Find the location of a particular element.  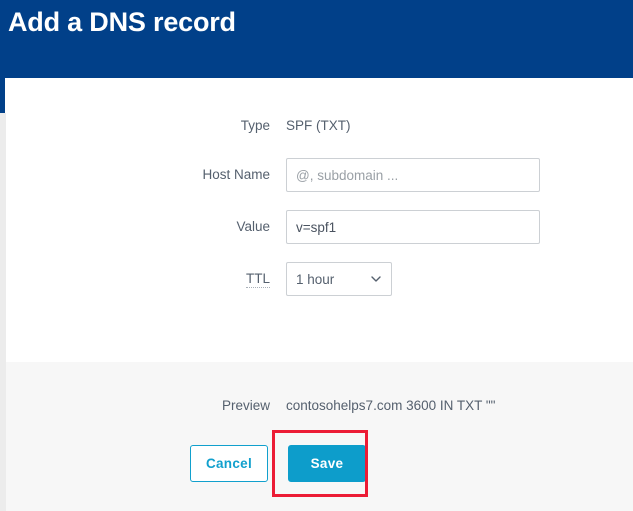

form-row-type: Type SPF (TXT) is located at coordinates (319, 126).